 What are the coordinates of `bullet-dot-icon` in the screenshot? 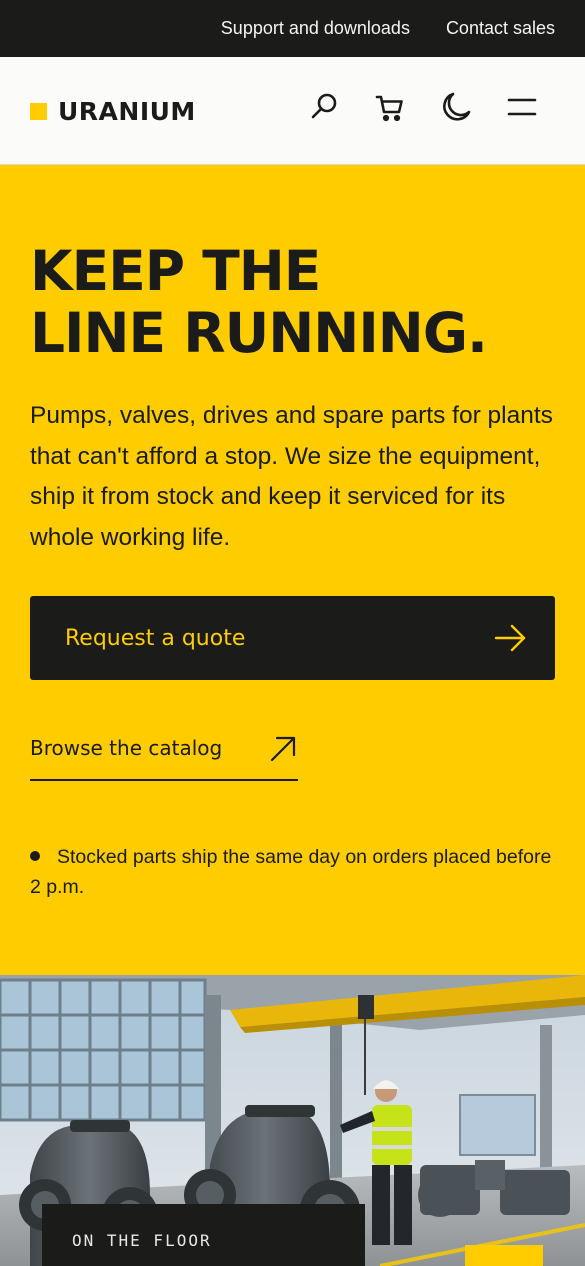 It's located at (35, 856).